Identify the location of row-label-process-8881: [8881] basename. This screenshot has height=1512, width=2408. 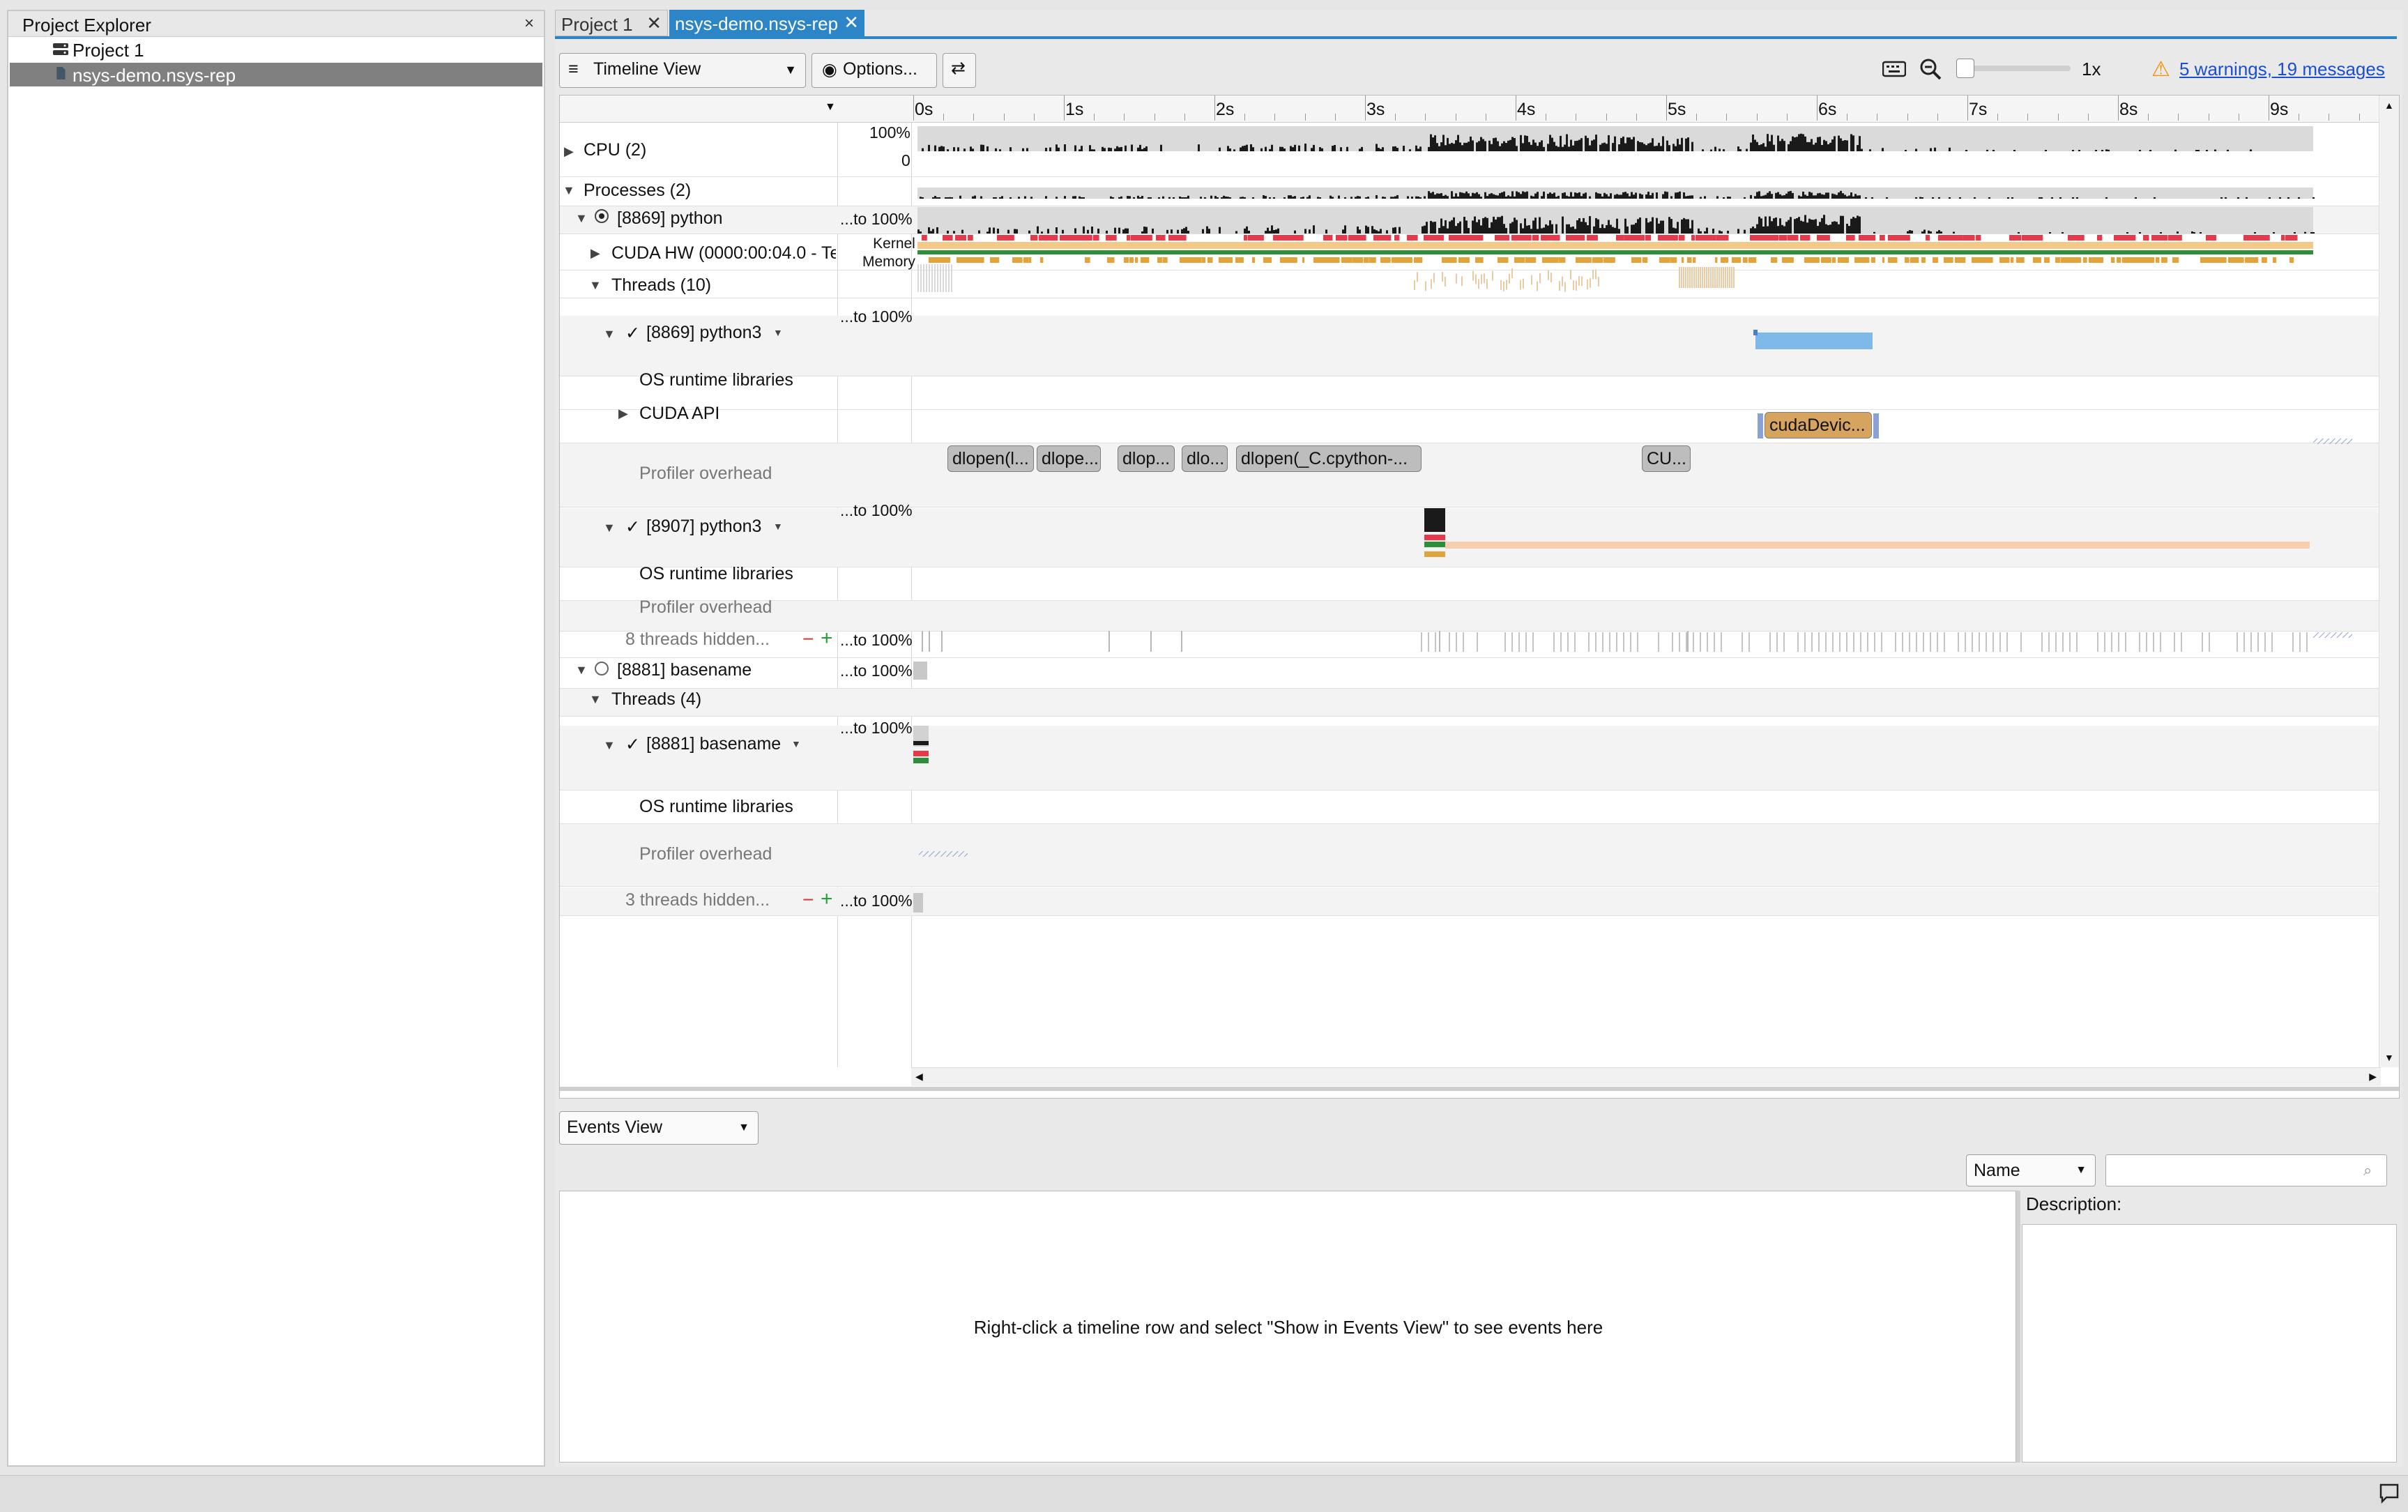
(684, 670).